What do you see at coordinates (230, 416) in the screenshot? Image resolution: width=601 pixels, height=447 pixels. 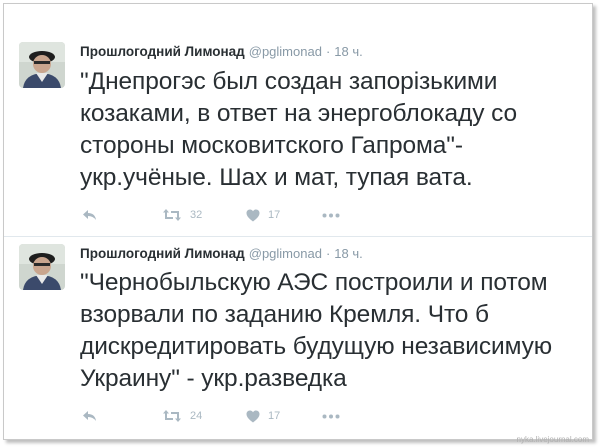 I see `tweet-actions: 24 17` at bounding box center [230, 416].